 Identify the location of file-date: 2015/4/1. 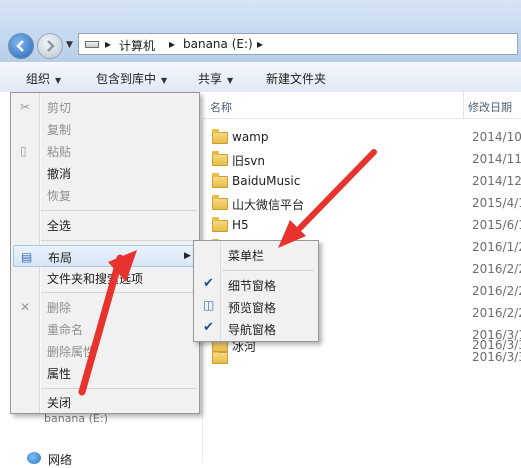
(496, 203).